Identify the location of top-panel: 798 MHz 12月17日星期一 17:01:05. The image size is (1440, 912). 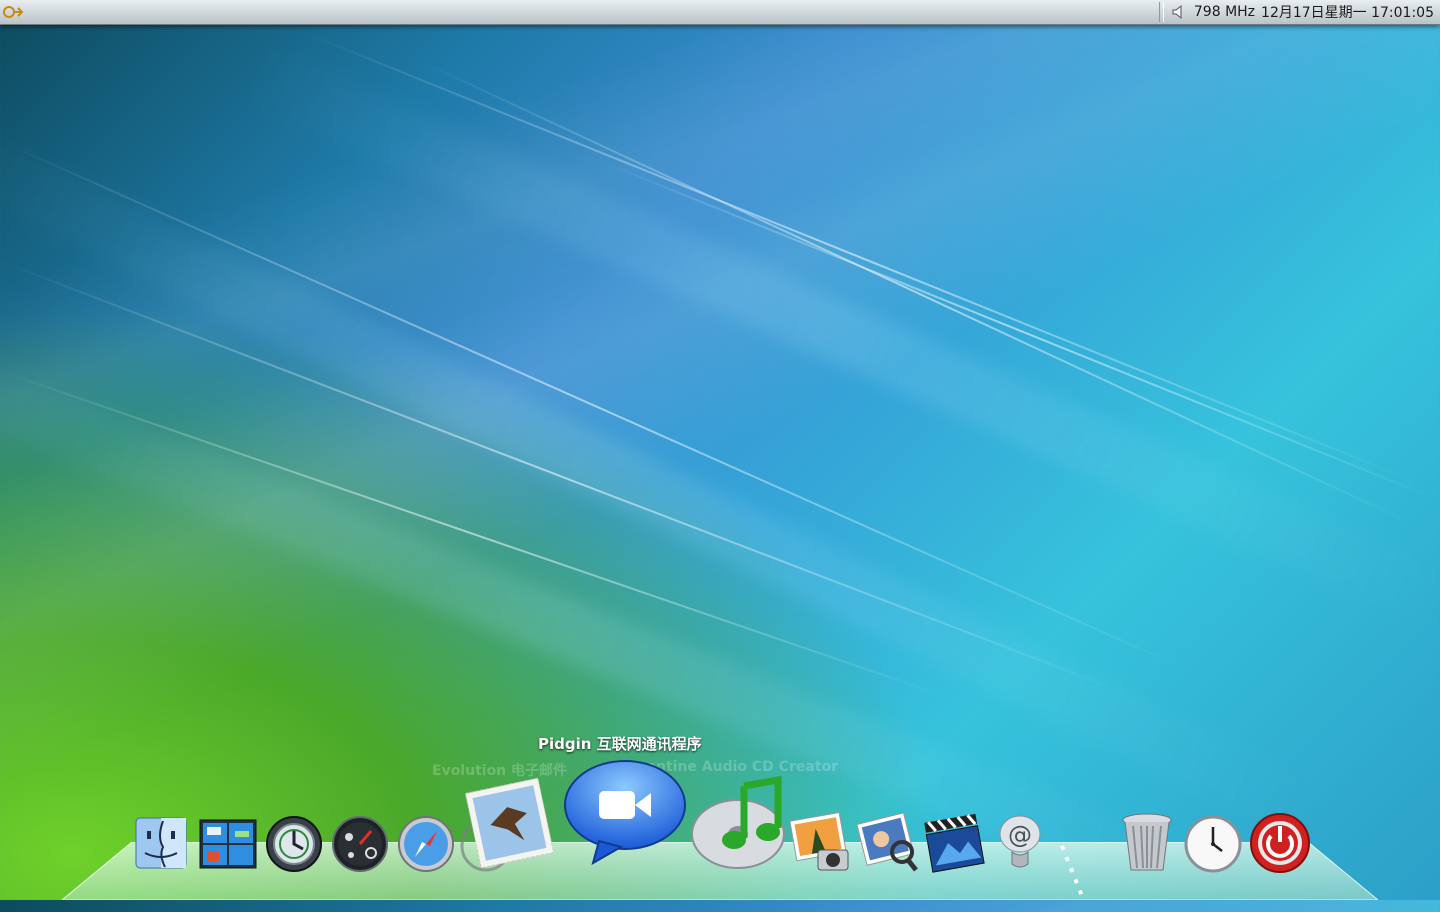
(720, 12).